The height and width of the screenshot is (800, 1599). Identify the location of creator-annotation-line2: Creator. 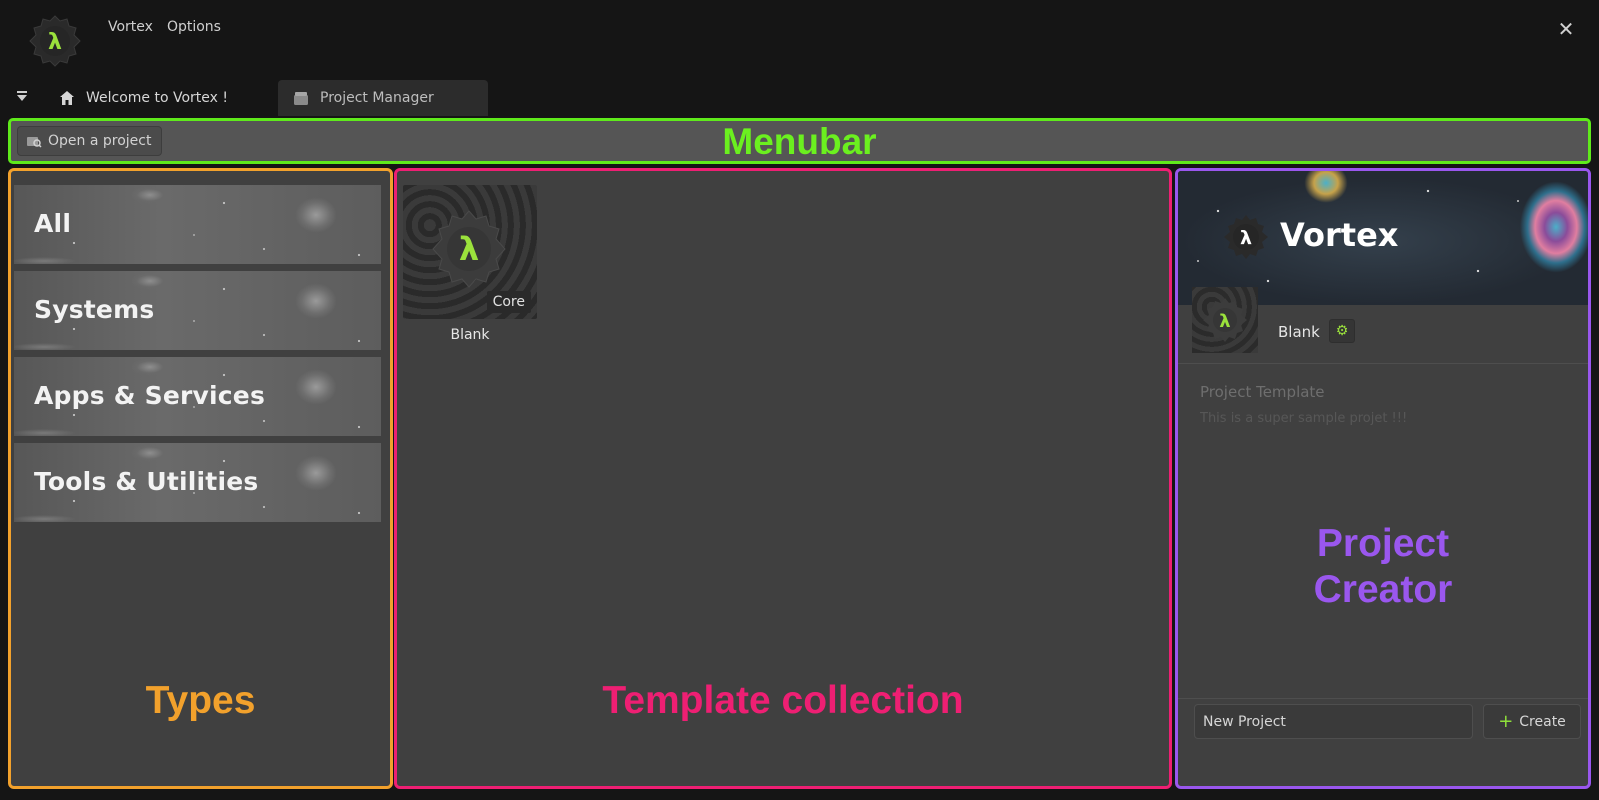
(1383, 589).